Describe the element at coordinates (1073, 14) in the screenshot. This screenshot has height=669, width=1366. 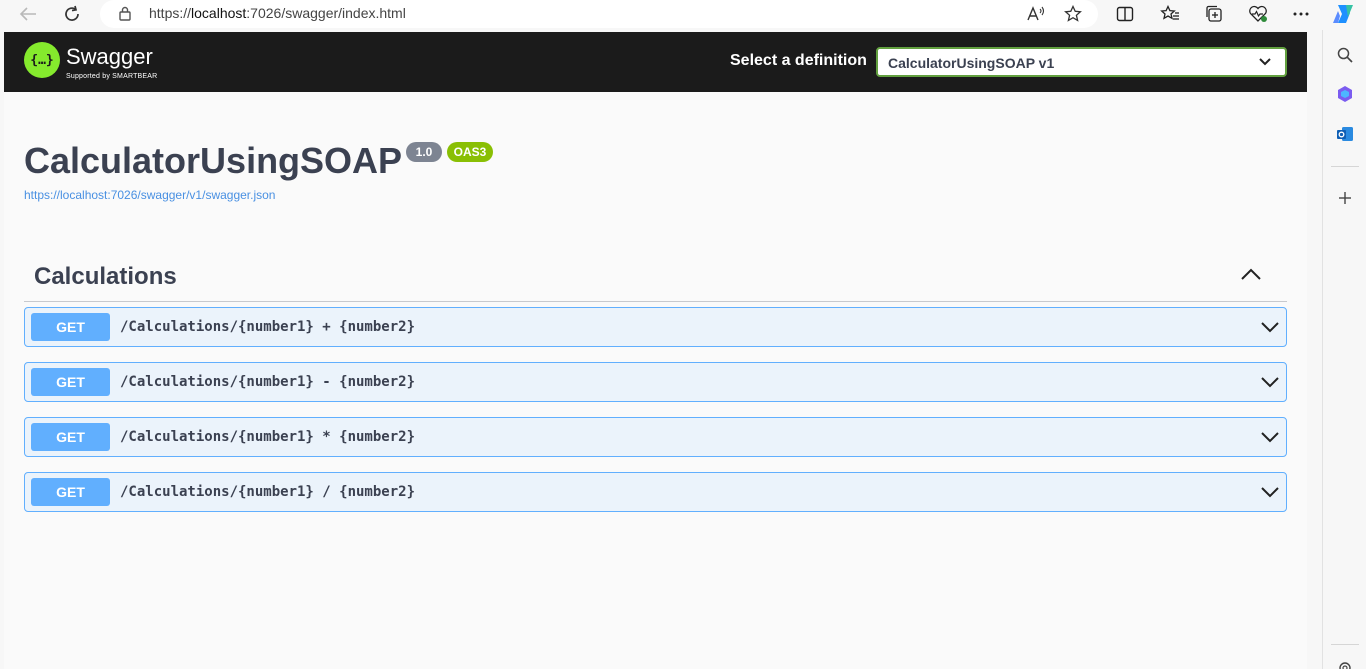
I see `favorite-star-icon` at that location.